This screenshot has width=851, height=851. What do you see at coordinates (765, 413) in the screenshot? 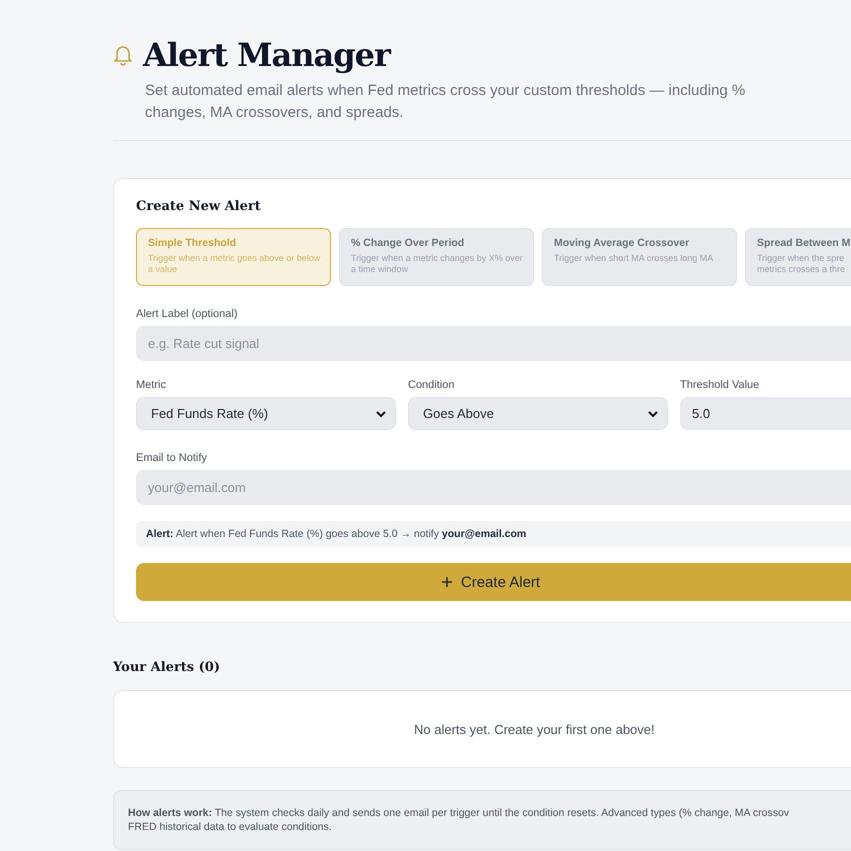
I see `threshold-input: 5.0` at bounding box center [765, 413].